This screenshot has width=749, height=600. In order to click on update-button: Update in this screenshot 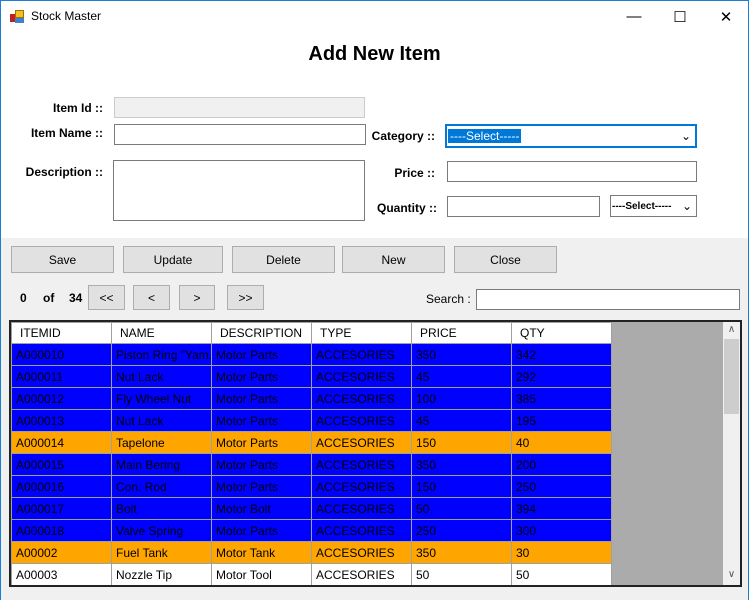, I will do `click(173, 259)`.